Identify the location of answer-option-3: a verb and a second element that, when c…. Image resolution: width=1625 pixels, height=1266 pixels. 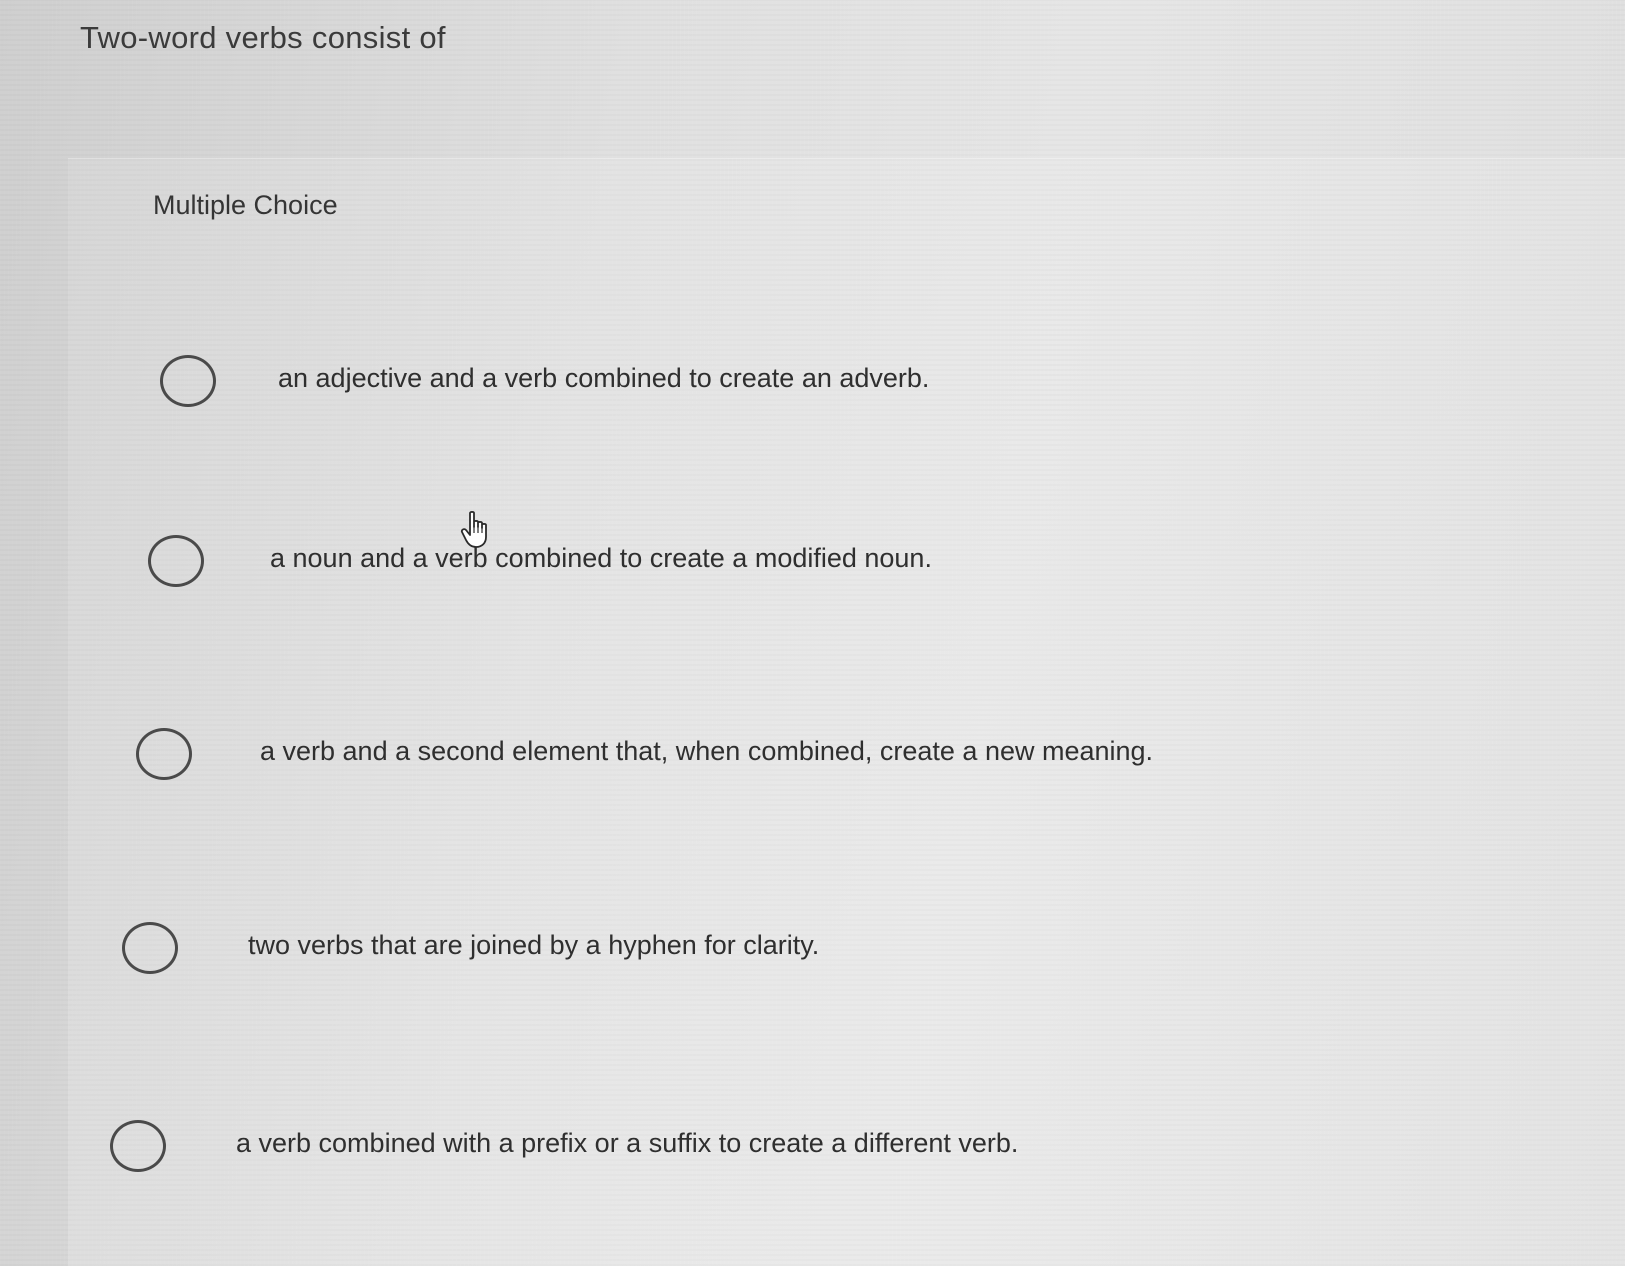
(691, 763).